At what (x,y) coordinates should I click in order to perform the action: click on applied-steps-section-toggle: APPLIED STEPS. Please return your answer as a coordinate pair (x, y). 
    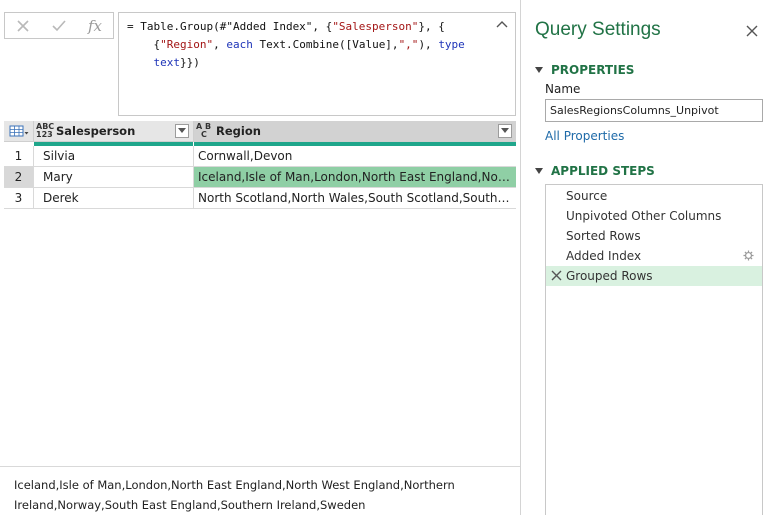
    Looking at the image, I should click on (595, 171).